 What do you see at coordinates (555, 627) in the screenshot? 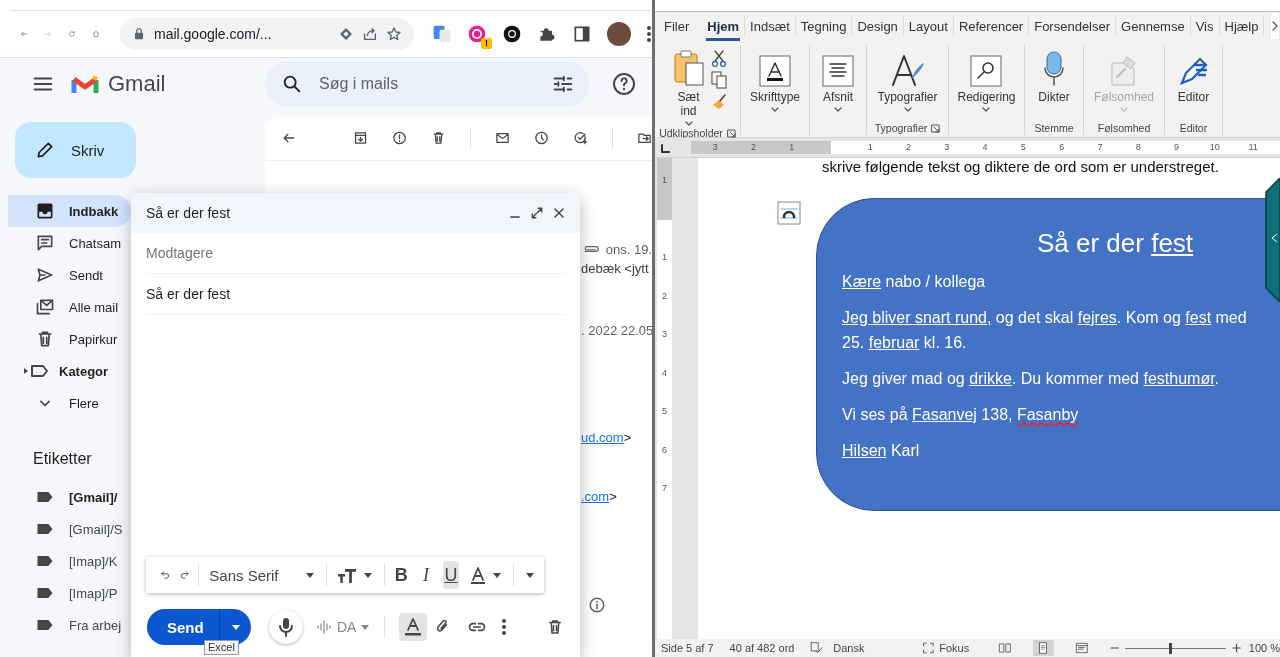
I see `trash-icon` at bounding box center [555, 627].